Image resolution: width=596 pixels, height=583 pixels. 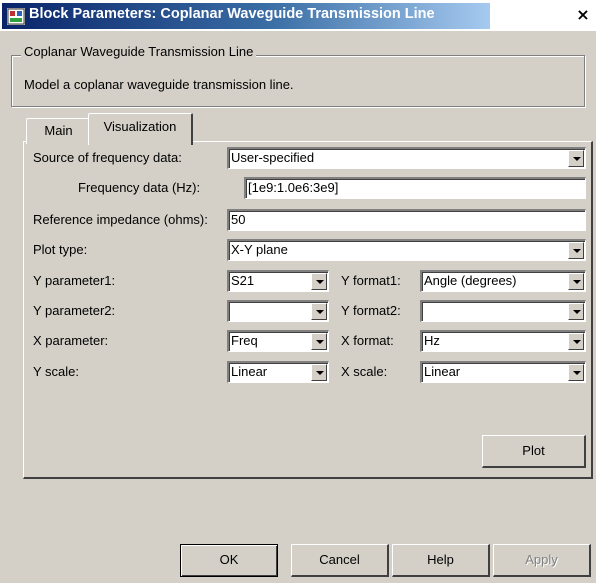 What do you see at coordinates (59, 131) in the screenshot?
I see `tab-main: Main` at bounding box center [59, 131].